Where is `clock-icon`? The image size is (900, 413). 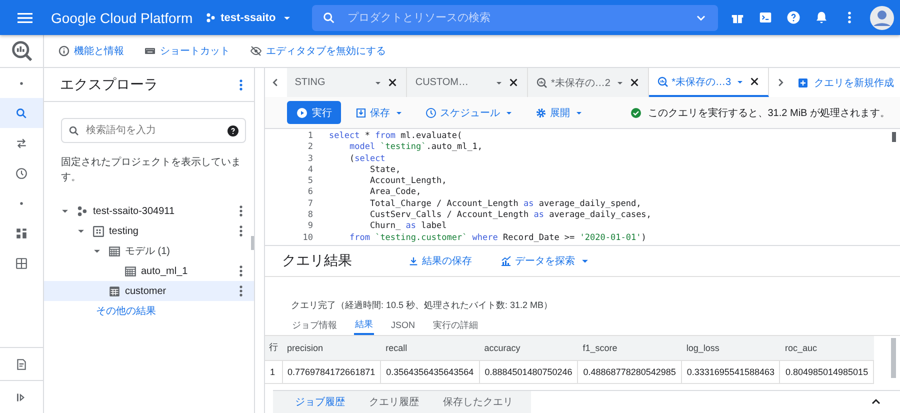 clock-icon is located at coordinates (21, 173).